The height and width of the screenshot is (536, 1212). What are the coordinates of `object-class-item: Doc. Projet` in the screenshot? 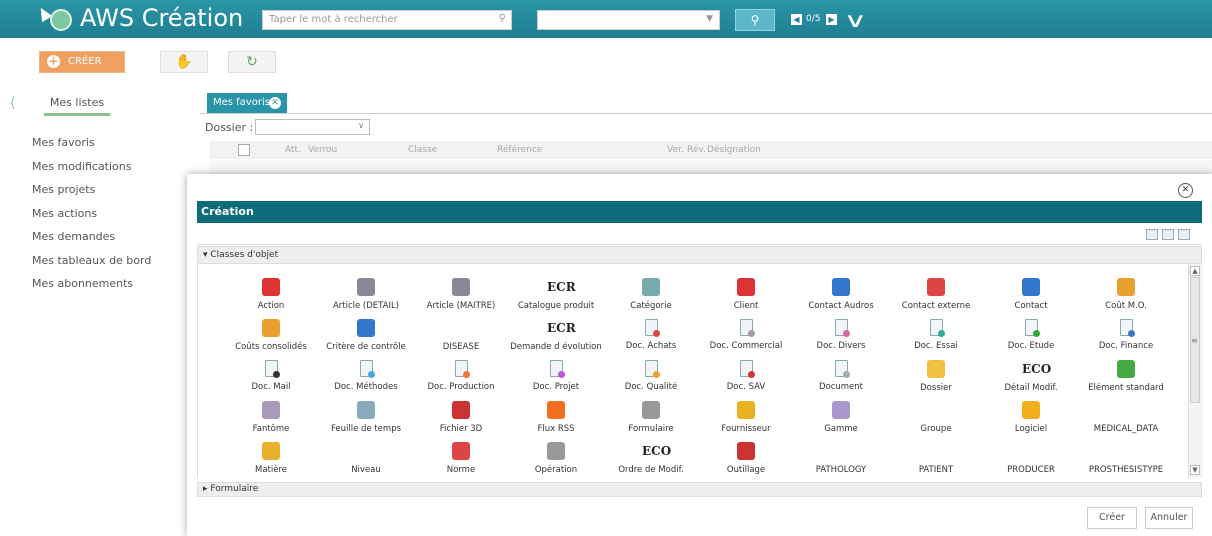 It's located at (556, 376).